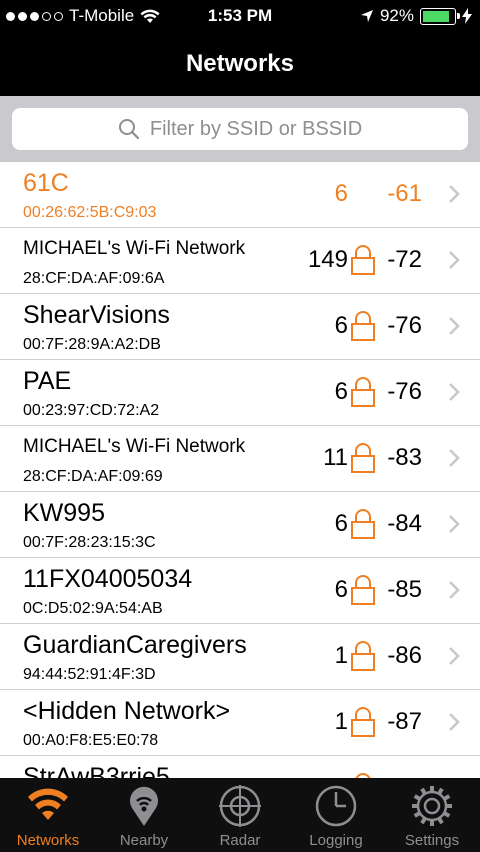 This screenshot has height=852, width=480. I want to click on network-ssid: ShearVisions, so click(96, 315).